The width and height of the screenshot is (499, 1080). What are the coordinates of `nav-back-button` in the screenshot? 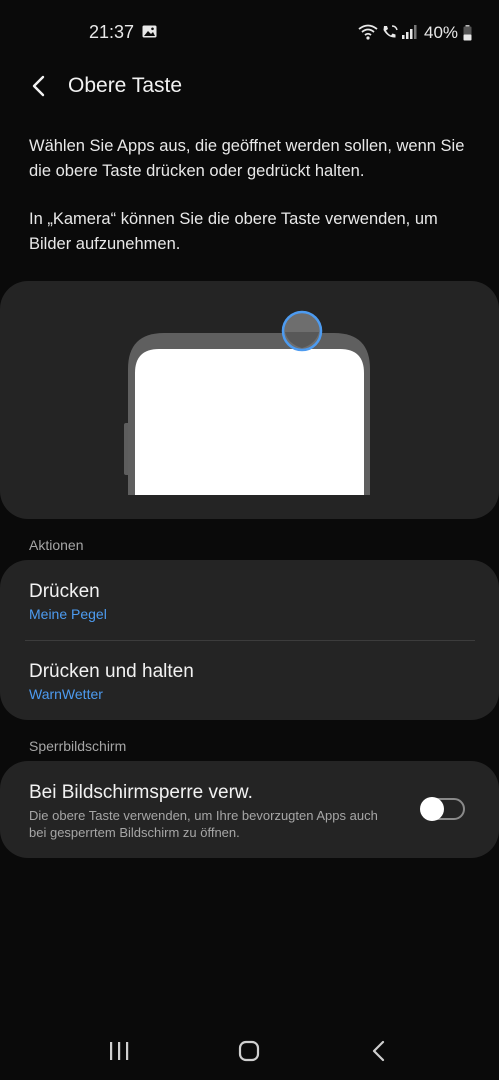 It's located at (379, 1051).